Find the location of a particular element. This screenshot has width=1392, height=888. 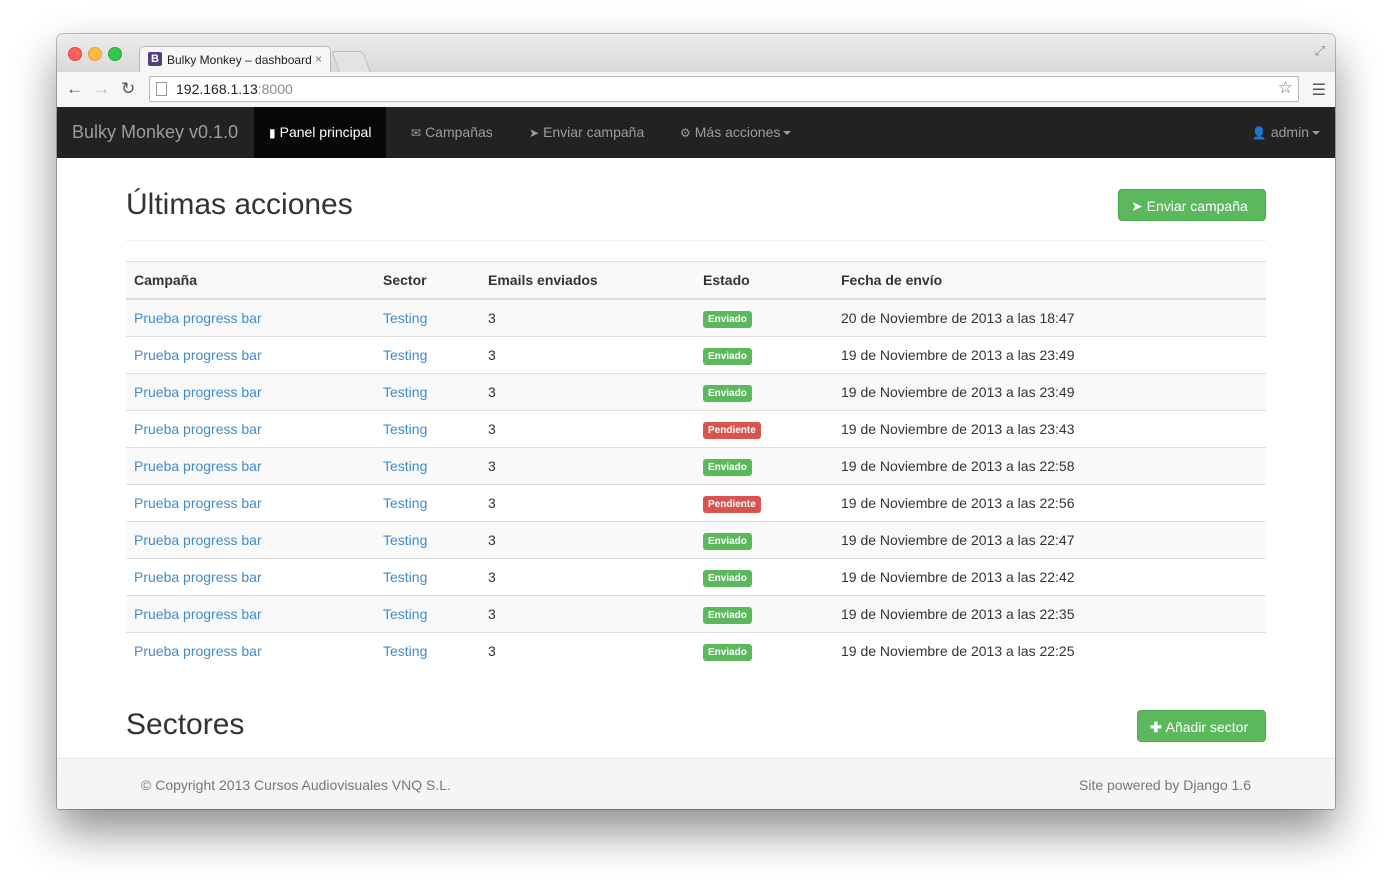

column-header: Fecha de envío is located at coordinates (1049, 280).